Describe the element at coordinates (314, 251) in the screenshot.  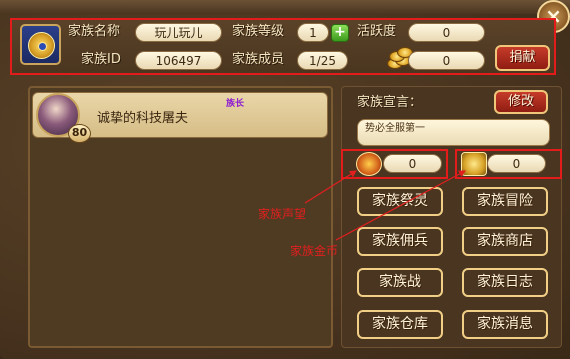
I see `money-annotation: 家族金币` at that location.